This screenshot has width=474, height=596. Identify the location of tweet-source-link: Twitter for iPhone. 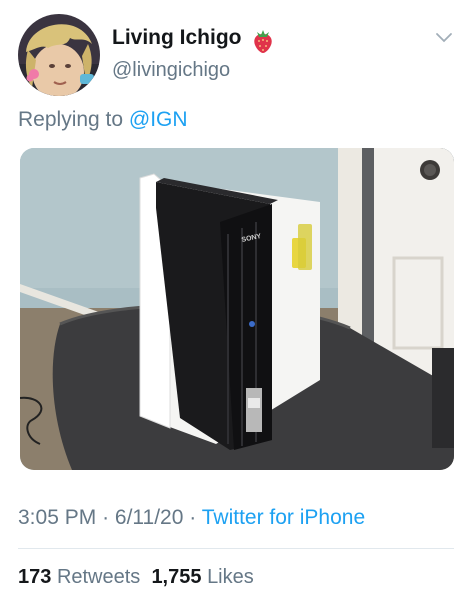
(283, 517).